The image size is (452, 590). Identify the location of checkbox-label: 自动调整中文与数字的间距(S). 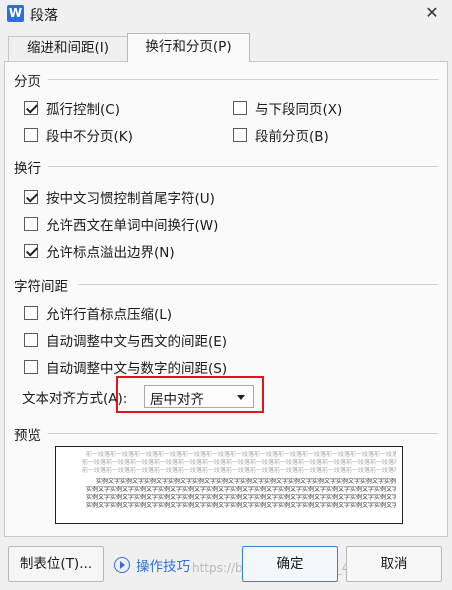
(137, 369).